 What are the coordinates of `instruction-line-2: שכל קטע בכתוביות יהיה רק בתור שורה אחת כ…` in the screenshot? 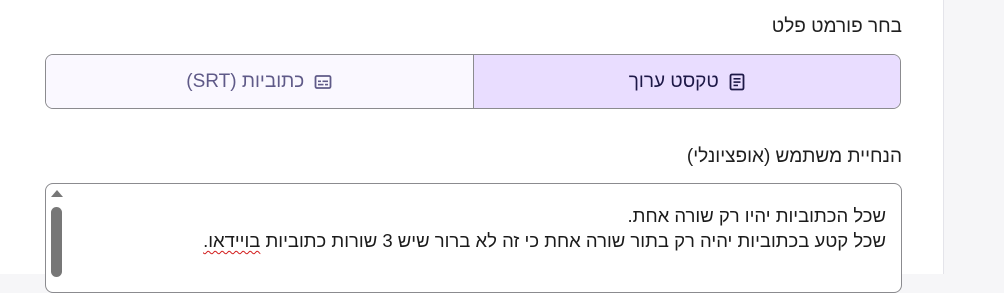 It's located at (486, 240).